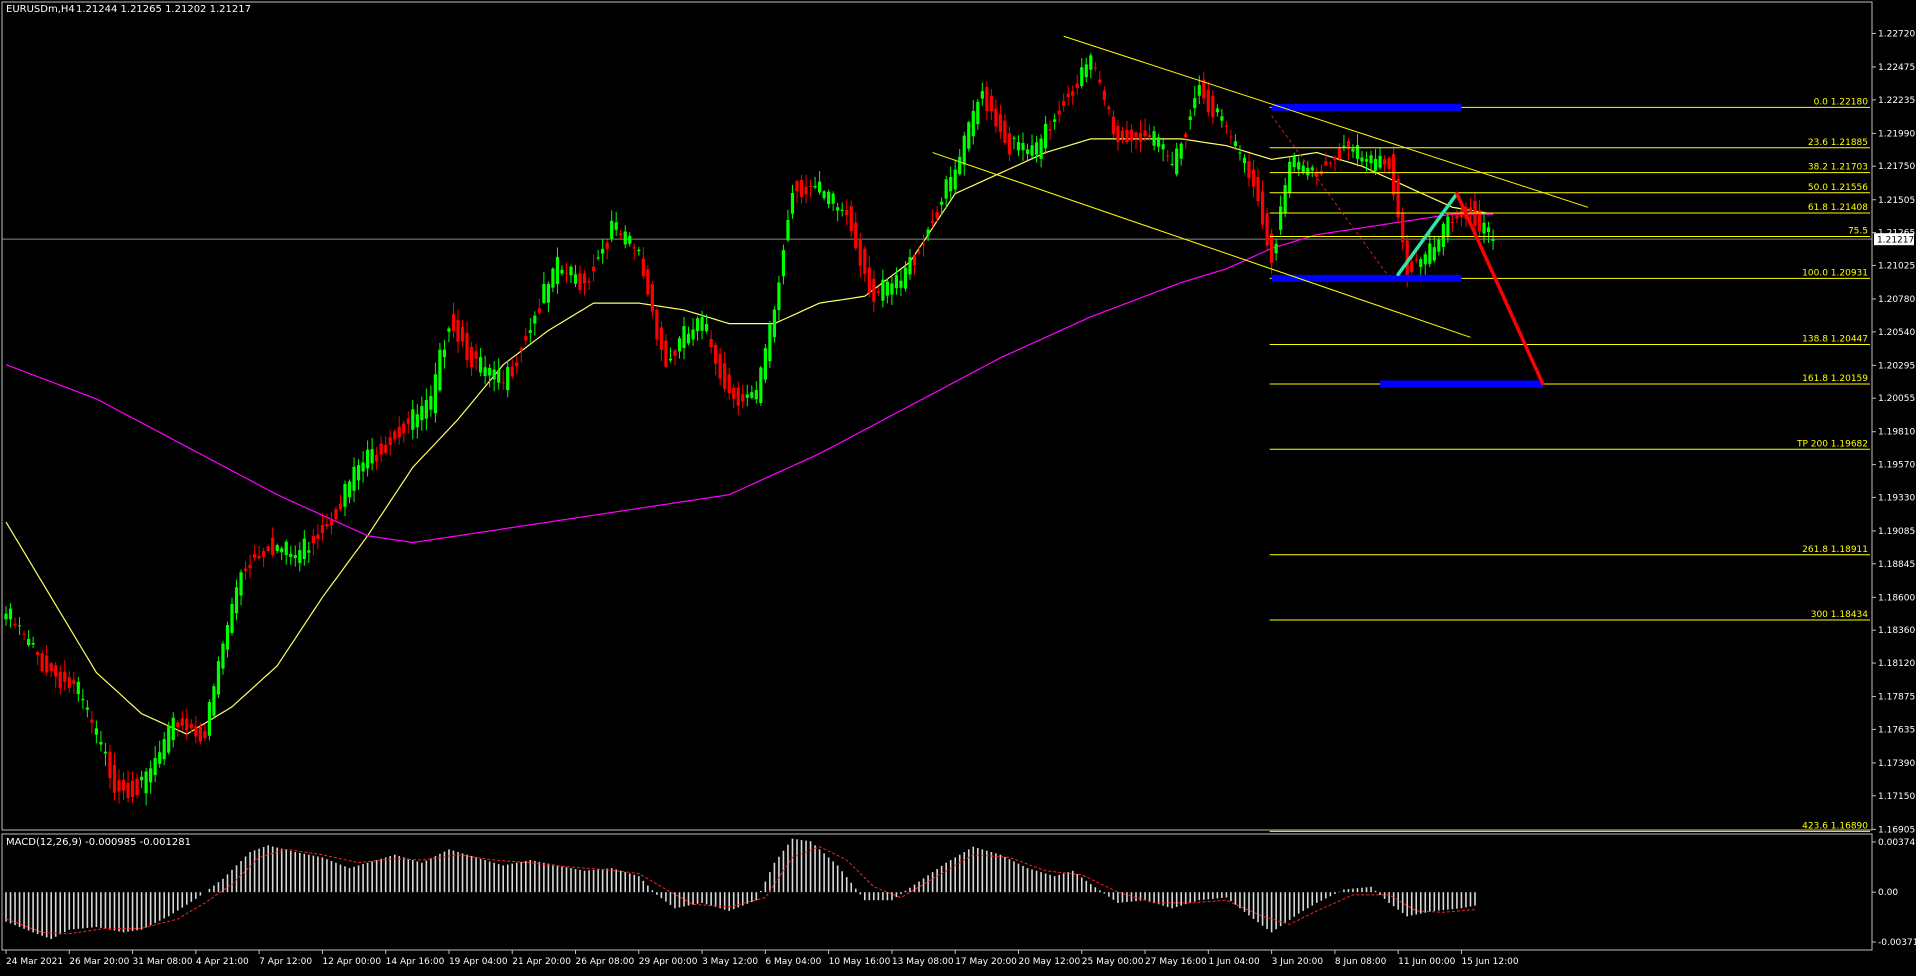 Image resolution: width=1916 pixels, height=976 pixels. I want to click on fib-level-label: 0.0 1.22180, so click(1841, 102).